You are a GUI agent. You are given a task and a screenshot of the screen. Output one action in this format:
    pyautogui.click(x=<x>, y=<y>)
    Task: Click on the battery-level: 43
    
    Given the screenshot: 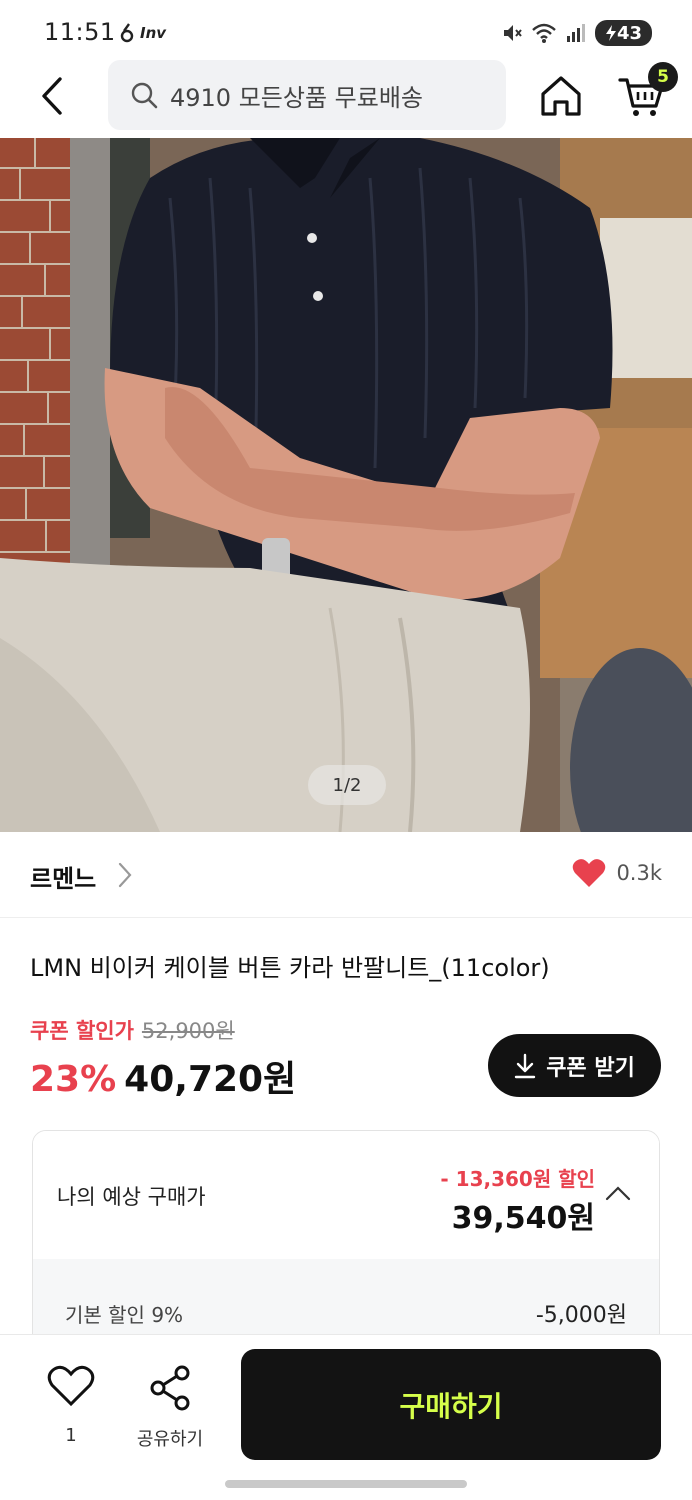 What is the action you would take?
    pyautogui.click(x=629, y=33)
    